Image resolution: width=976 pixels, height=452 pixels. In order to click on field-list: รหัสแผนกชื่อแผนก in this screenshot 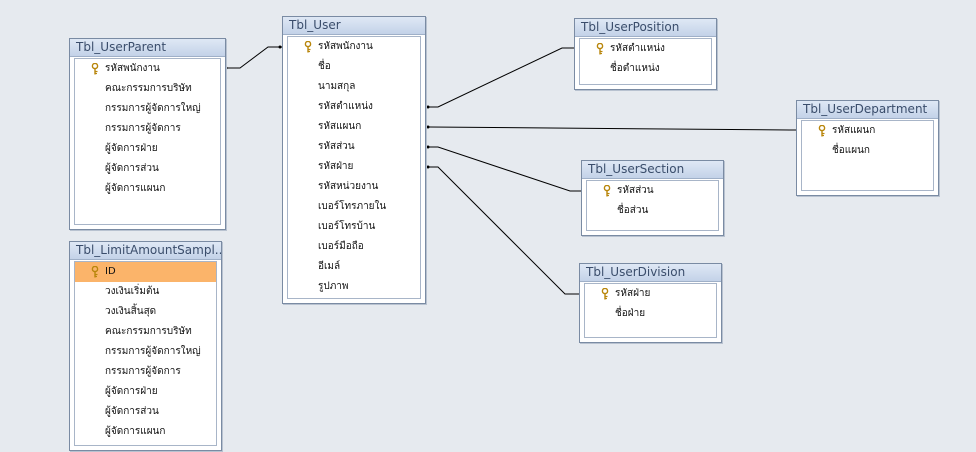, I will do `click(867, 155)`.